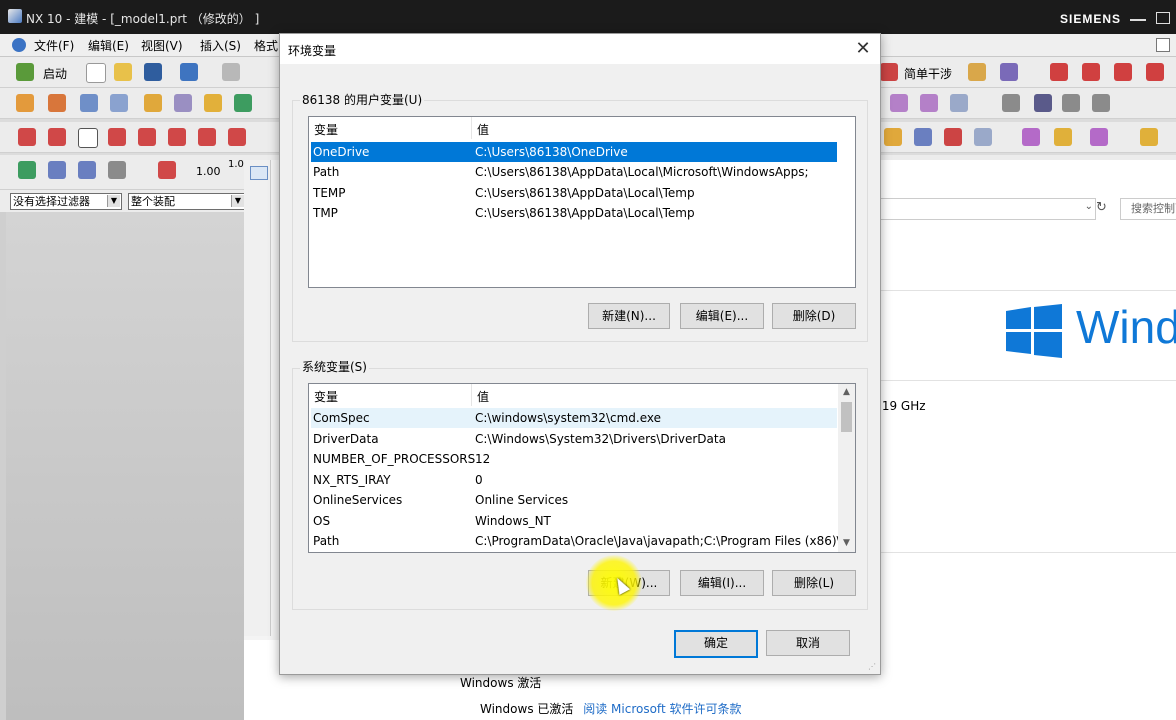 This screenshot has width=1176, height=720. I want to click on open-folder-icon, so click(123, 72).